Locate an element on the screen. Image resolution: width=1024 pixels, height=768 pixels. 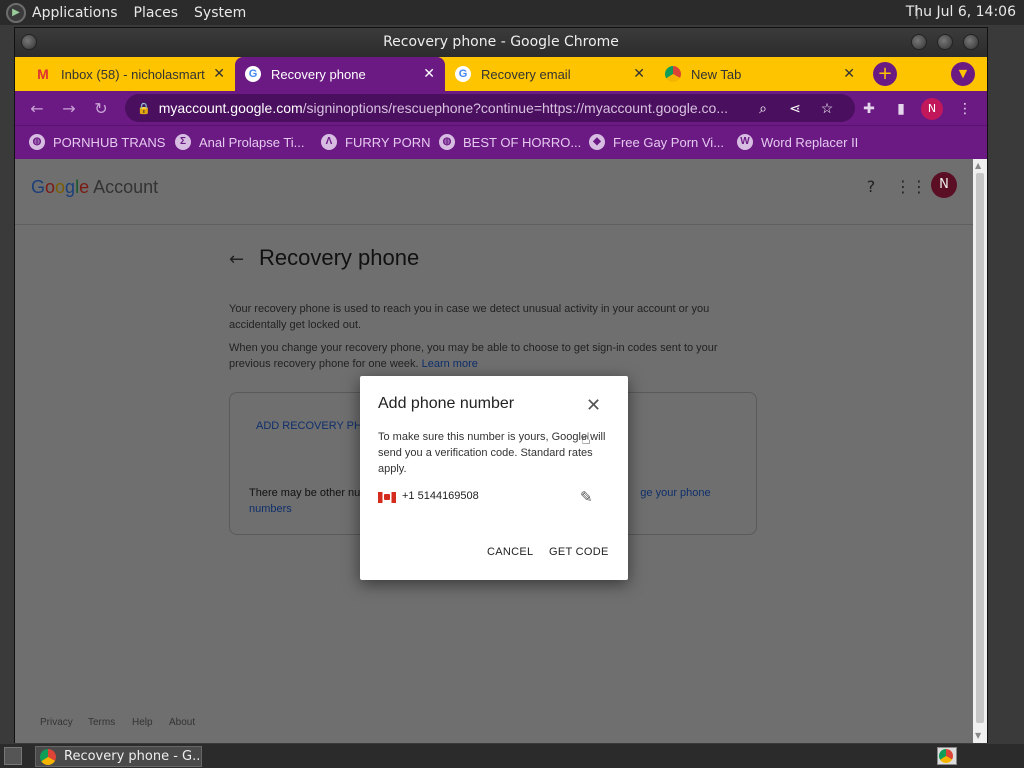
tab-inbox: M Inbox (58) - nicholasmart ✕ is located at coordinates (130, 74).